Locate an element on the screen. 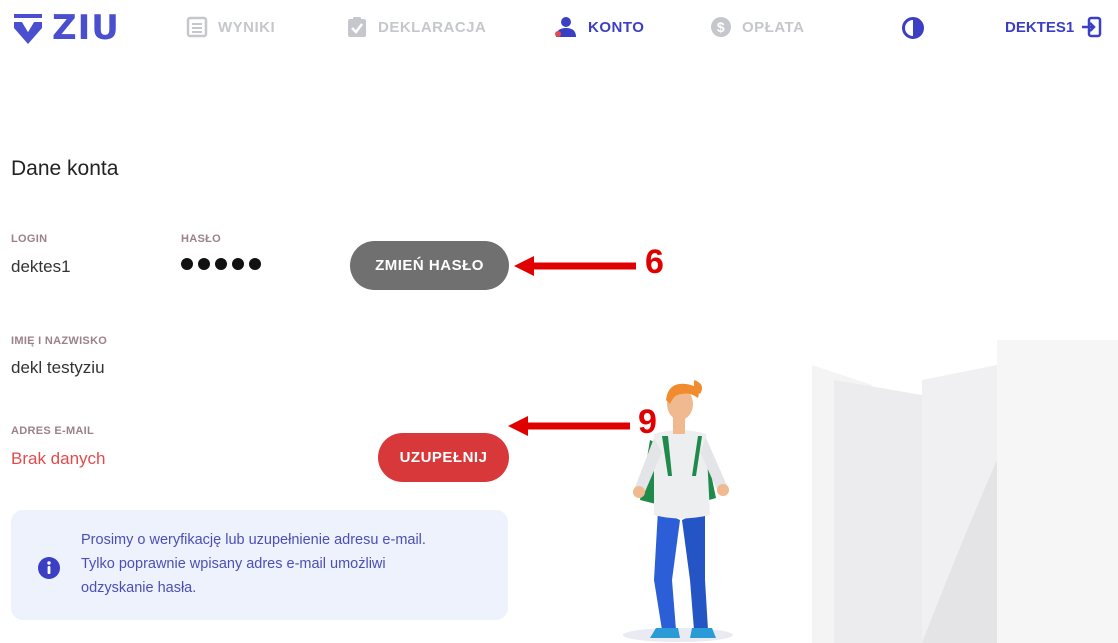 The width and height of the screenshot is (1118, 643). nav-item-deklaracja: DEKLARACJA is located at coordinates (416, 27).